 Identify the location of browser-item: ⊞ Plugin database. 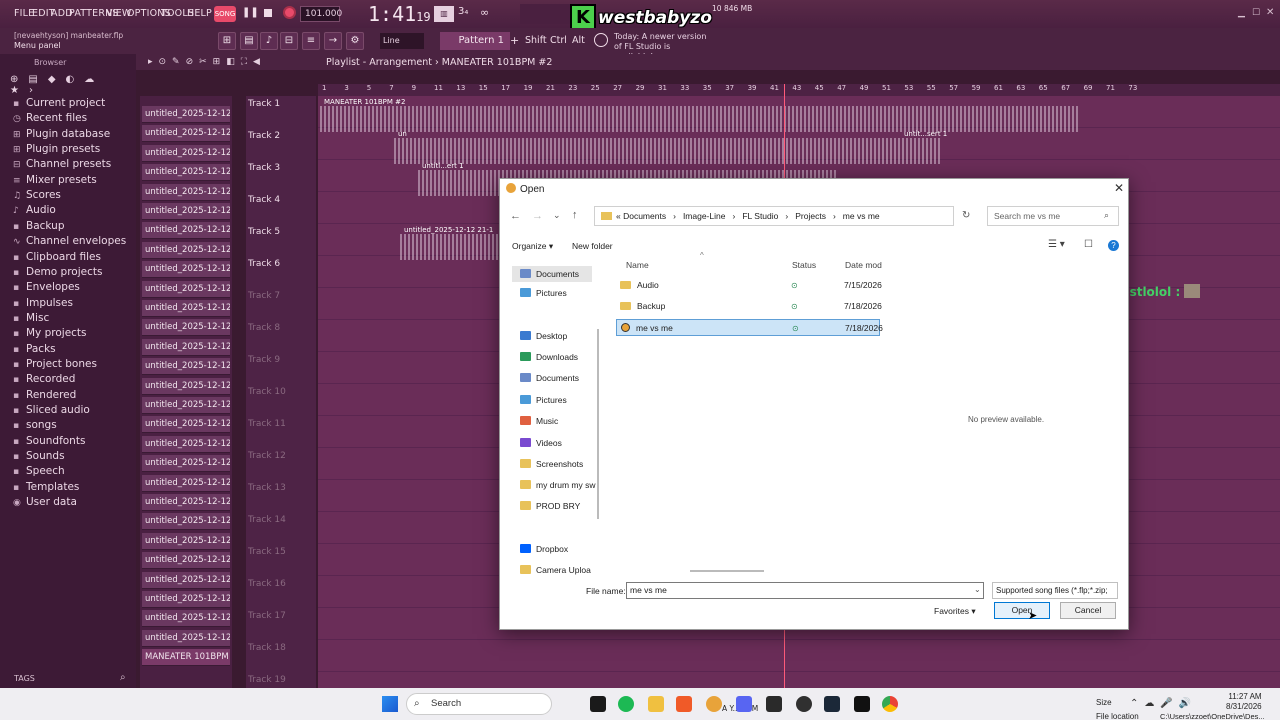
(61, 134).